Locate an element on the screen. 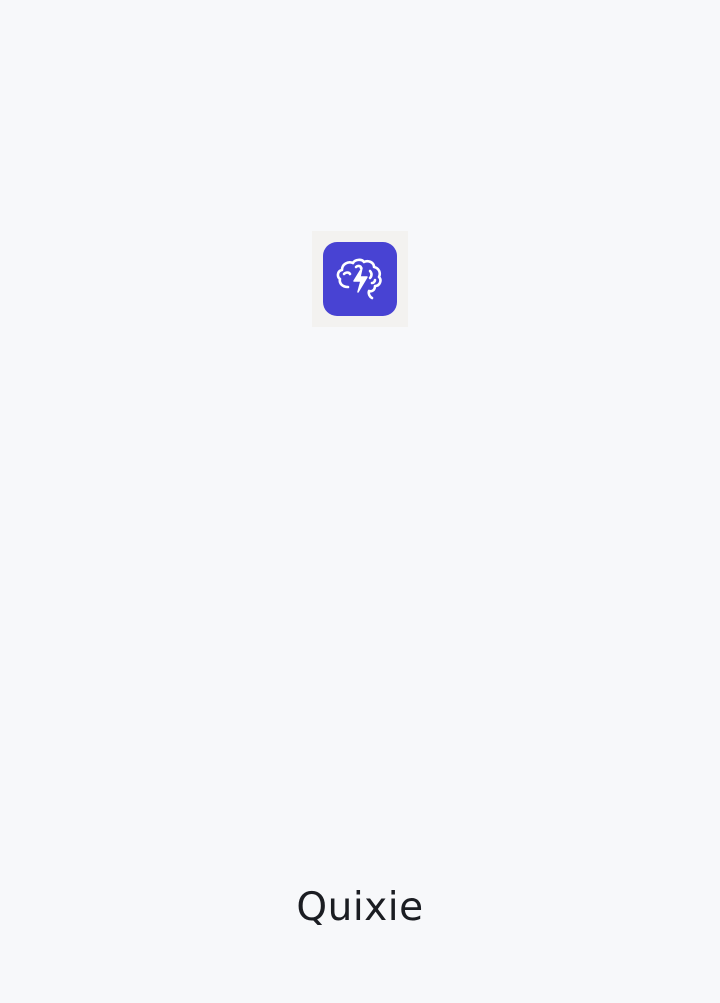  app-logo-tile is located at coordinates (360, 279).